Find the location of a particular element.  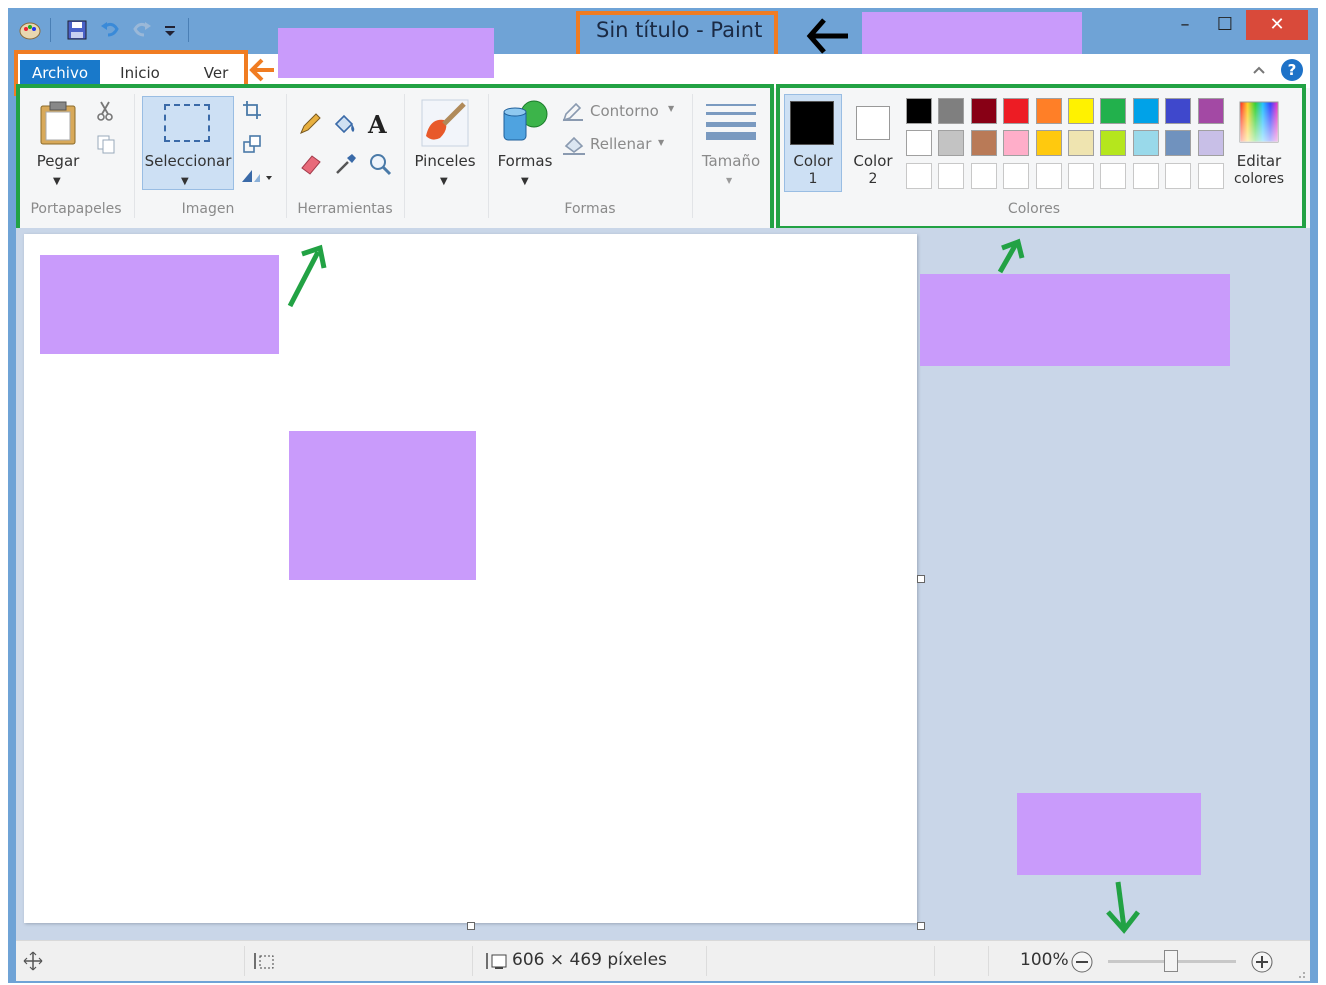

maximize-button: ☐ is located at coordinates (1225, 25).